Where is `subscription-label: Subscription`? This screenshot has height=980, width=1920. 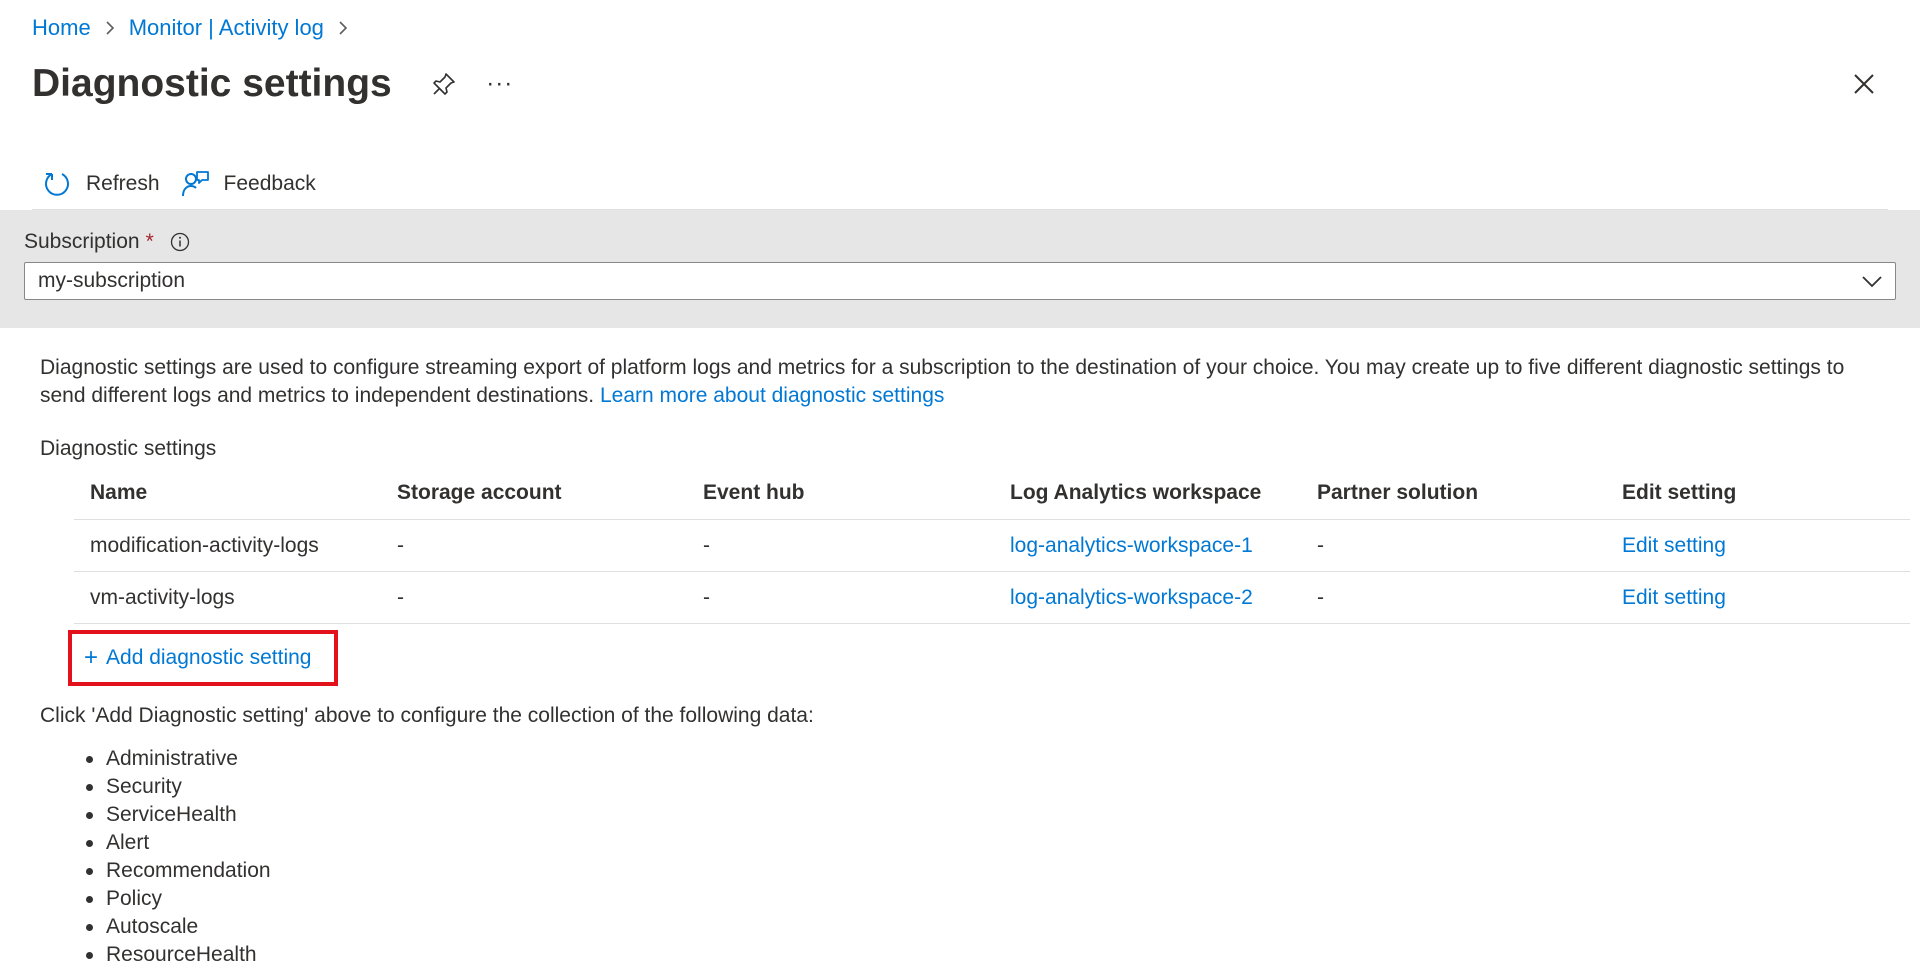 subscription-label: Subscription is located at coordinates (82, 241).